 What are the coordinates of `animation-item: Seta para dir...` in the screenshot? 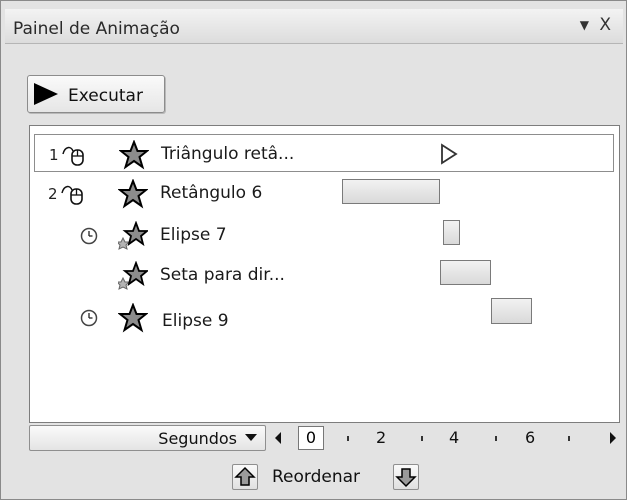 It's located at (324, 275).